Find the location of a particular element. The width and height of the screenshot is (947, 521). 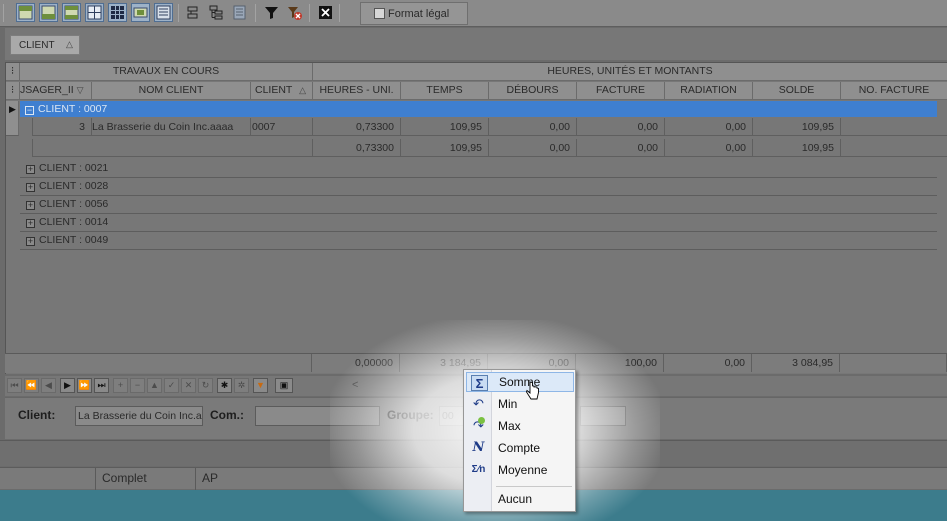

group-total-solde: 109,95 is located at coordinates (797, 148).